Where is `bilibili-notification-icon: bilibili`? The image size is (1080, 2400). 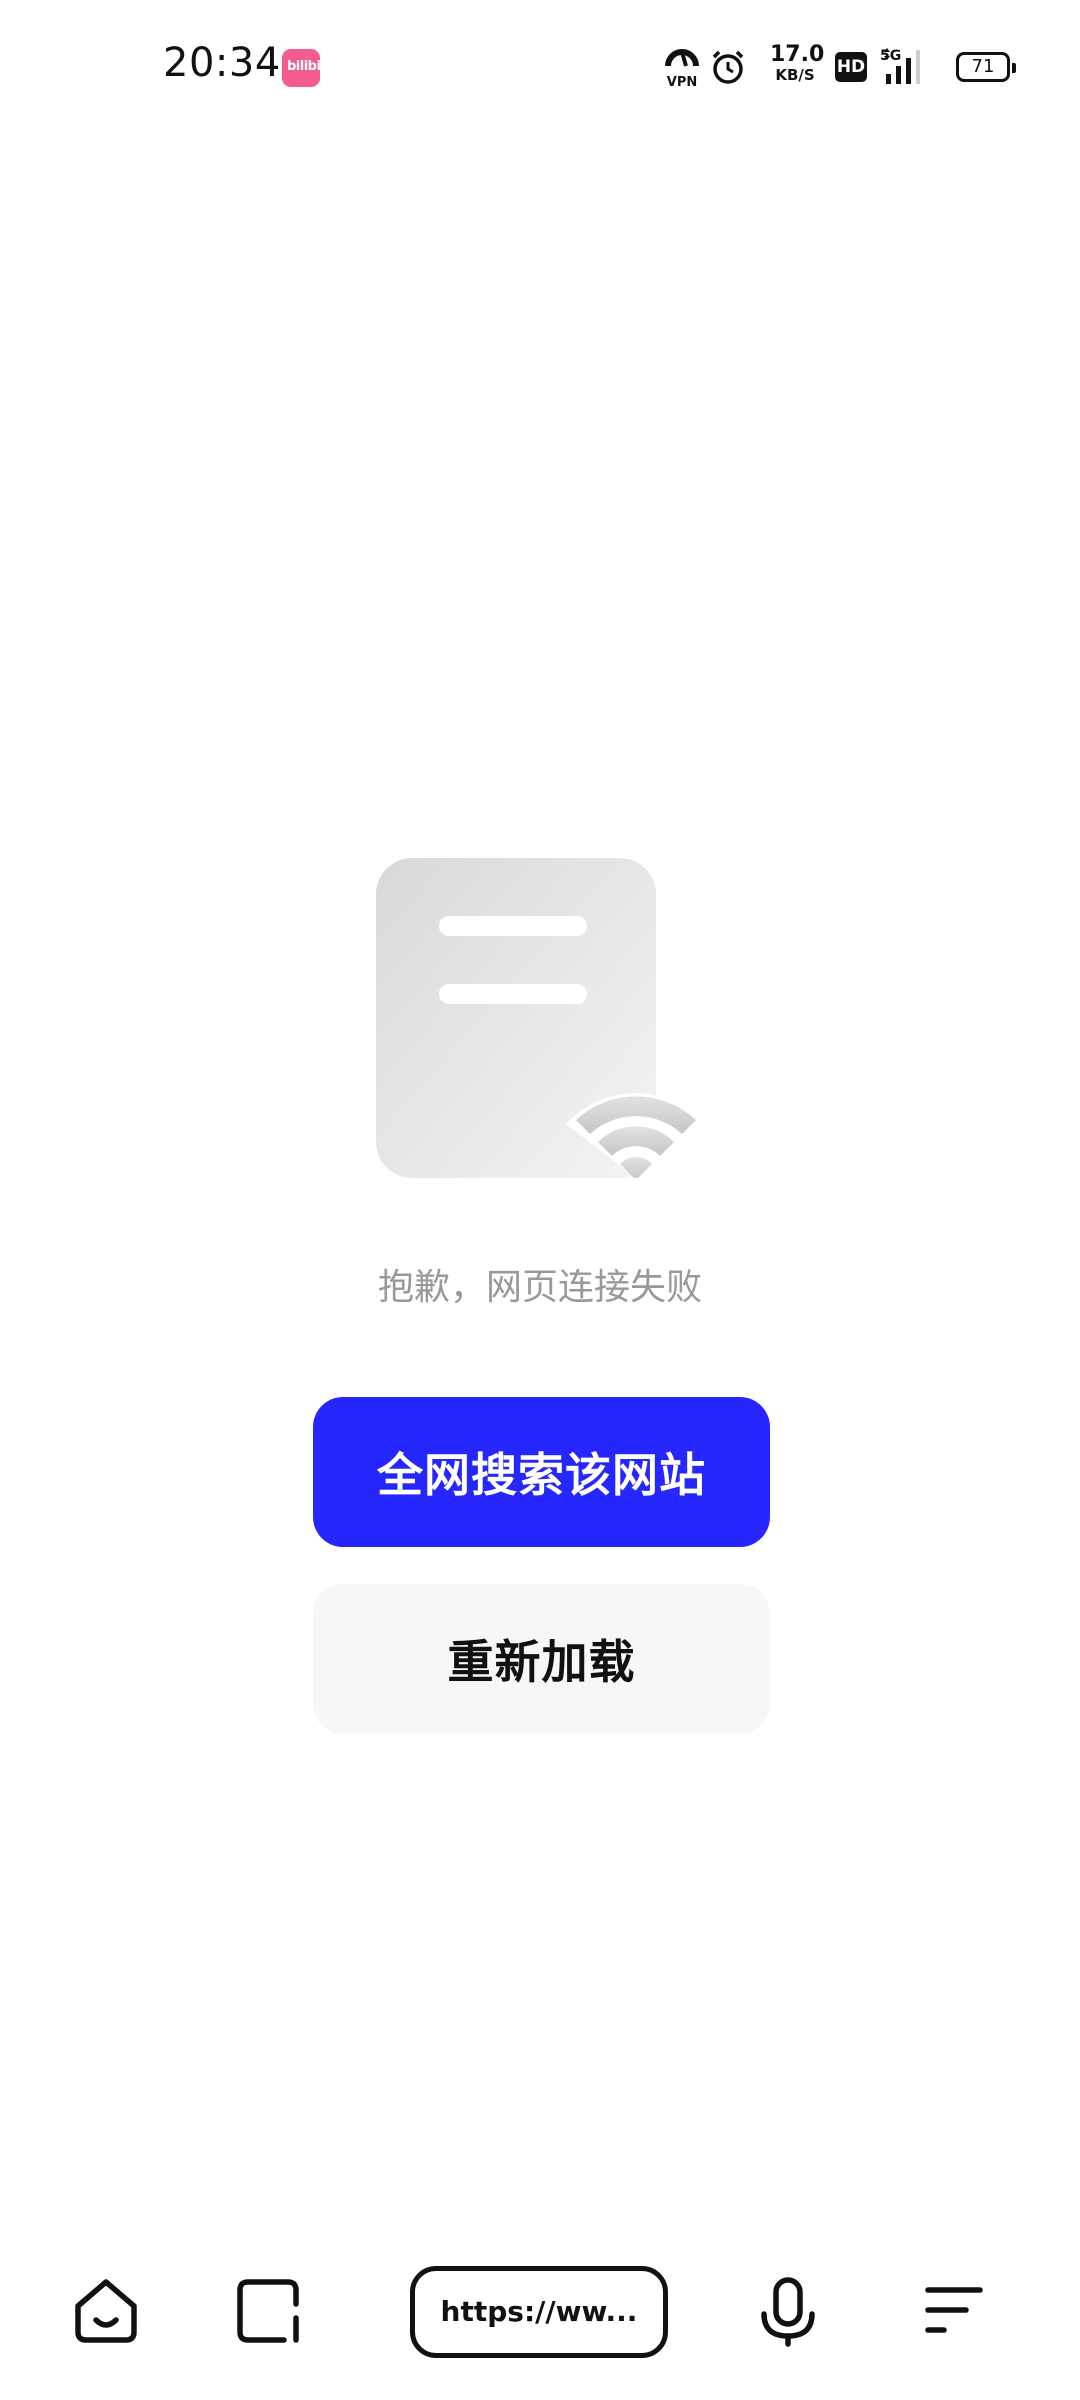
bilibili-notification-icon: bilibili is located at coordinates (305, 68).